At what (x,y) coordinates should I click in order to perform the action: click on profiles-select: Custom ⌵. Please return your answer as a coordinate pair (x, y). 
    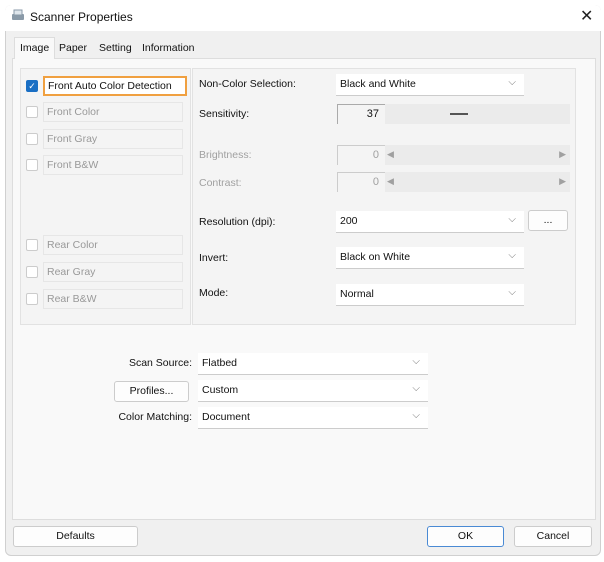
    Looking at the image, I should click on (313, 391).